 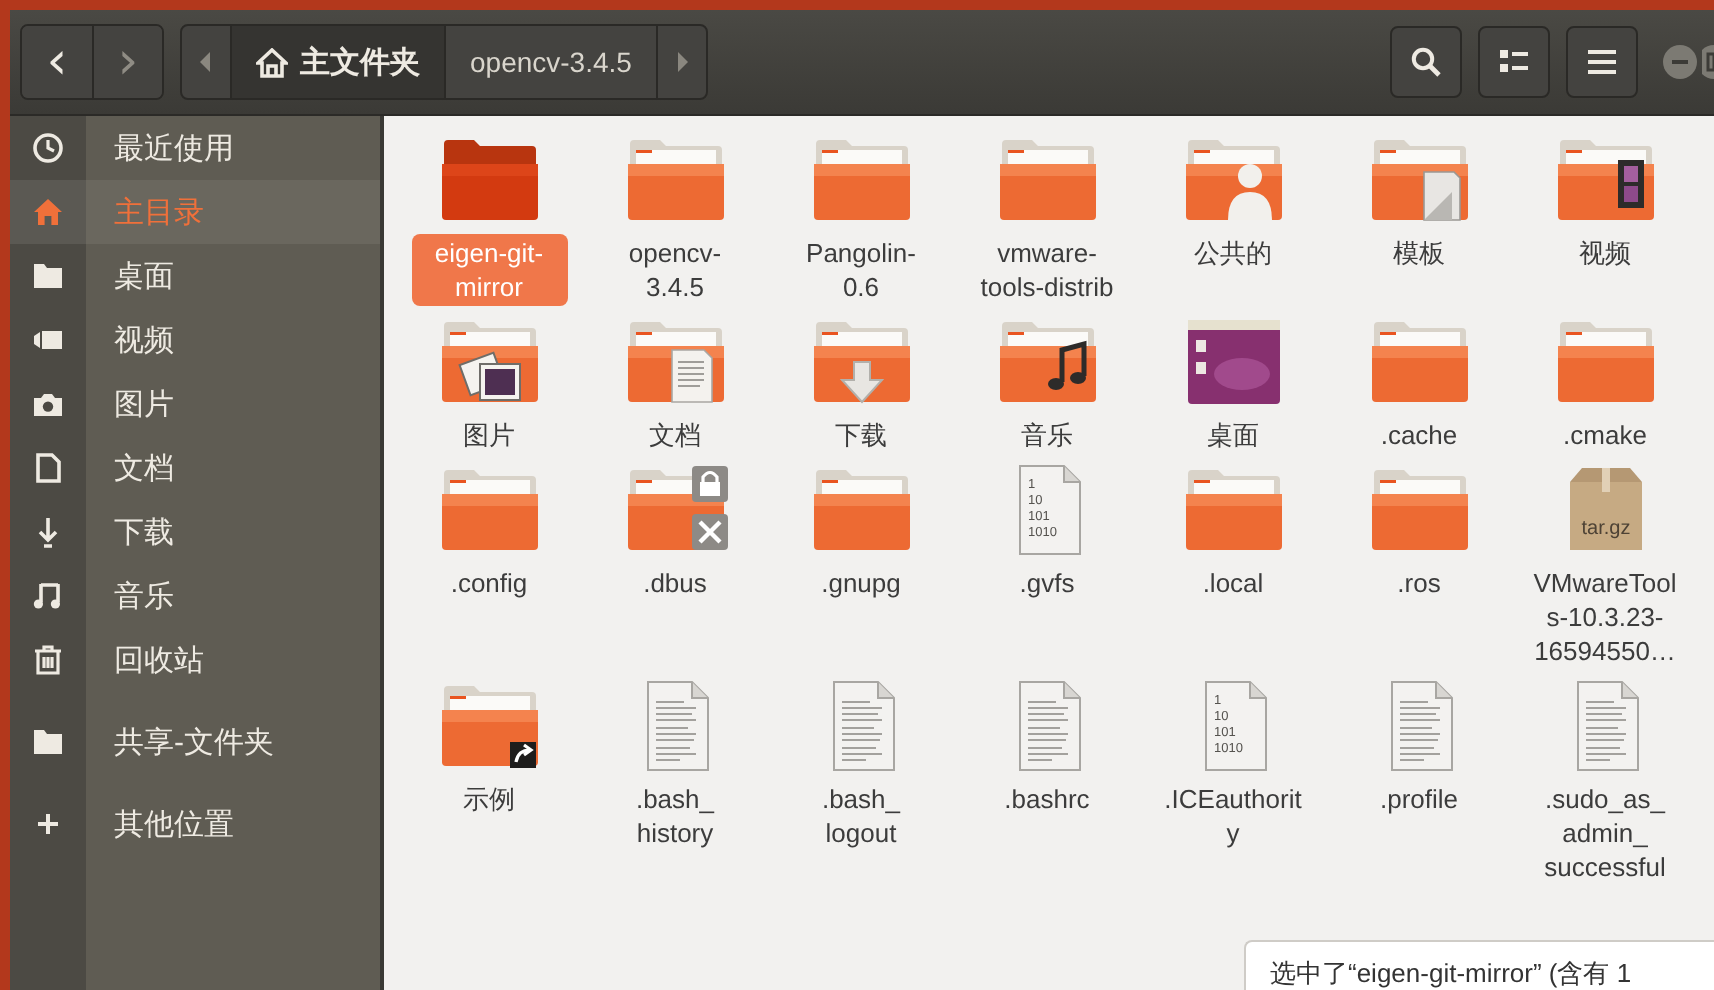 I want to click on sidebar-item: 视频, so click(x=195, y=340).